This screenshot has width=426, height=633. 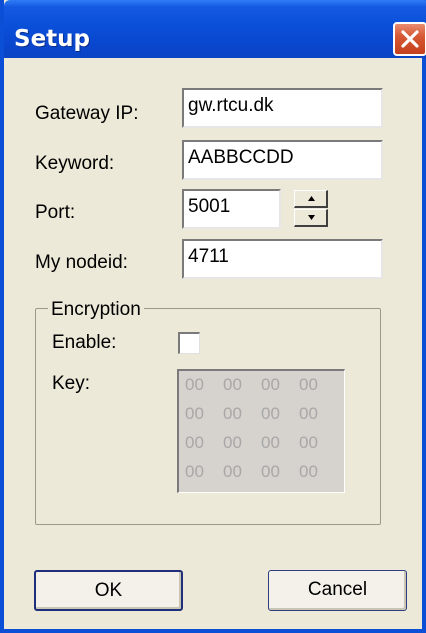 I want to click on cancel-button: Cancel, so click(x=337, y=590).